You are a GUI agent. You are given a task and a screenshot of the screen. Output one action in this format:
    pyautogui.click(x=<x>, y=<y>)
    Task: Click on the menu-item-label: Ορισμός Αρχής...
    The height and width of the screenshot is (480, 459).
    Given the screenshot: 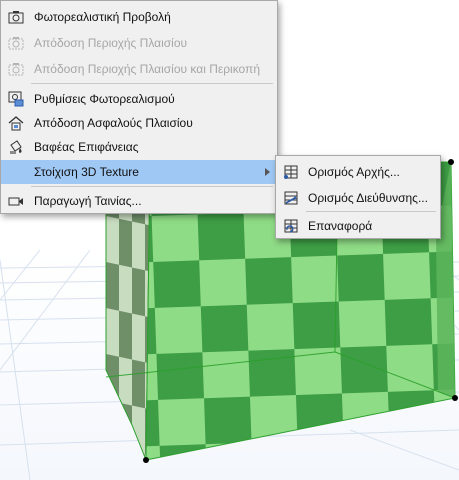 What is the action you would take?
    pyautogui.click(x=354, y=172)
    